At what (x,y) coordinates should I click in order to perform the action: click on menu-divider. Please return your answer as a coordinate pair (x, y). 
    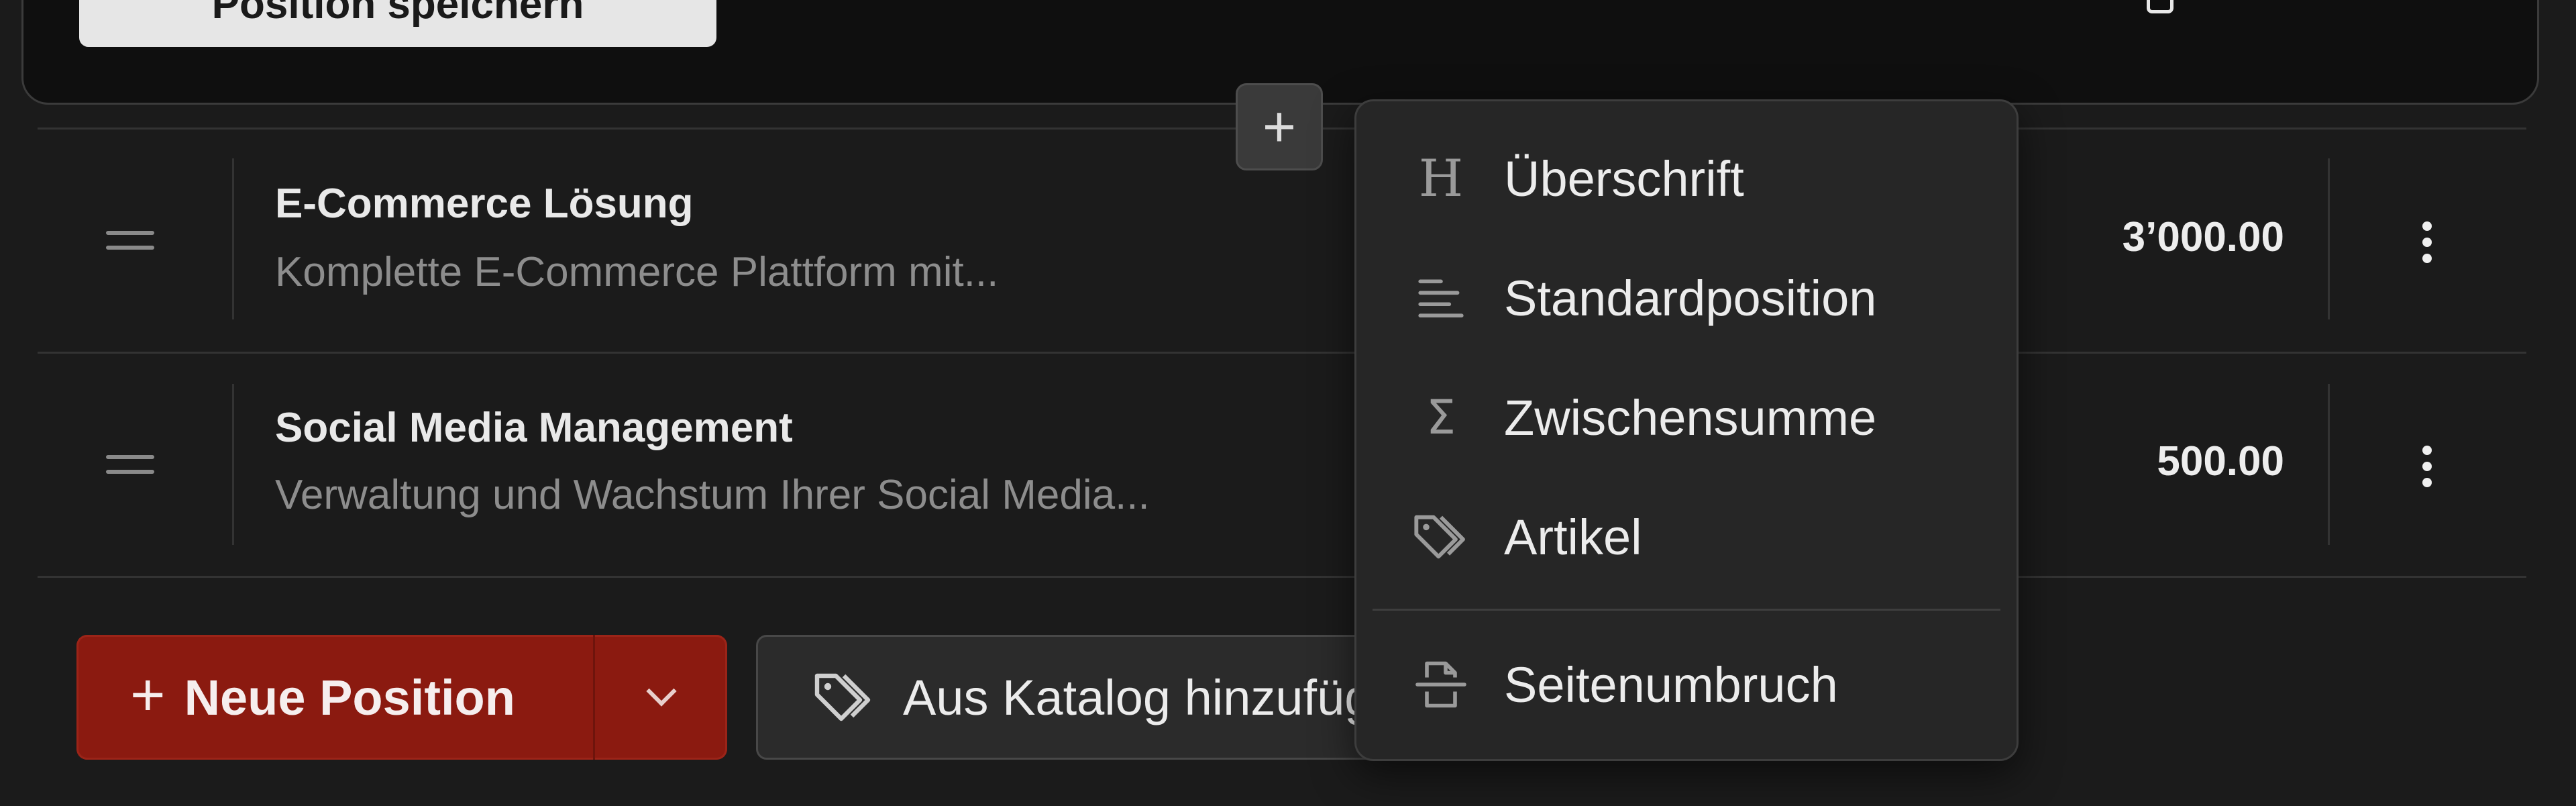
    Looking at the image, I should click on (1686, 610).